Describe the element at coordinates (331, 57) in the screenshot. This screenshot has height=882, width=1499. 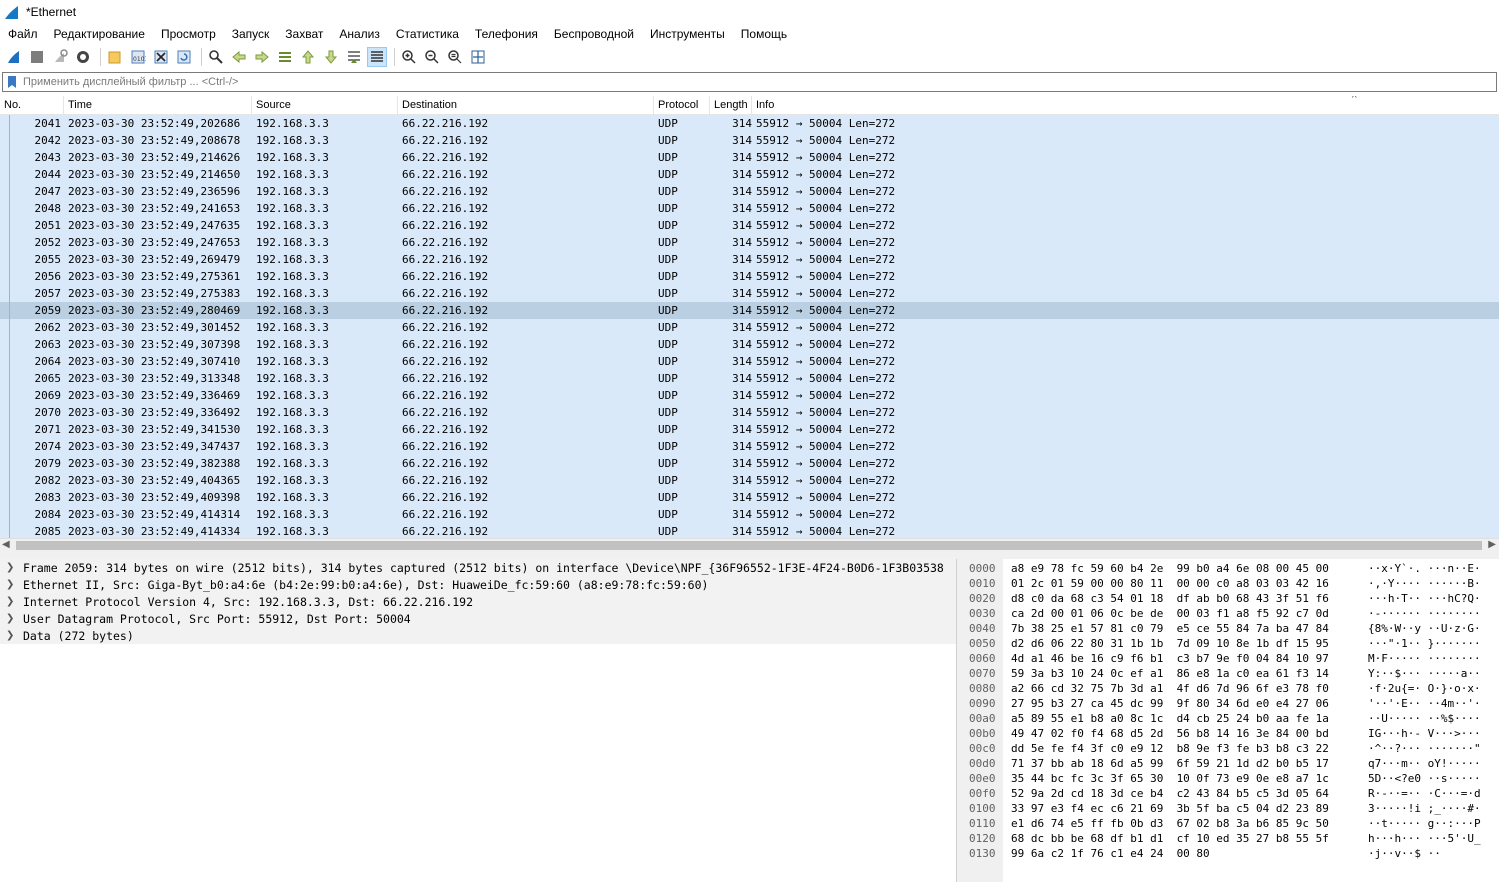
I see `last-packet-icon` at that location.